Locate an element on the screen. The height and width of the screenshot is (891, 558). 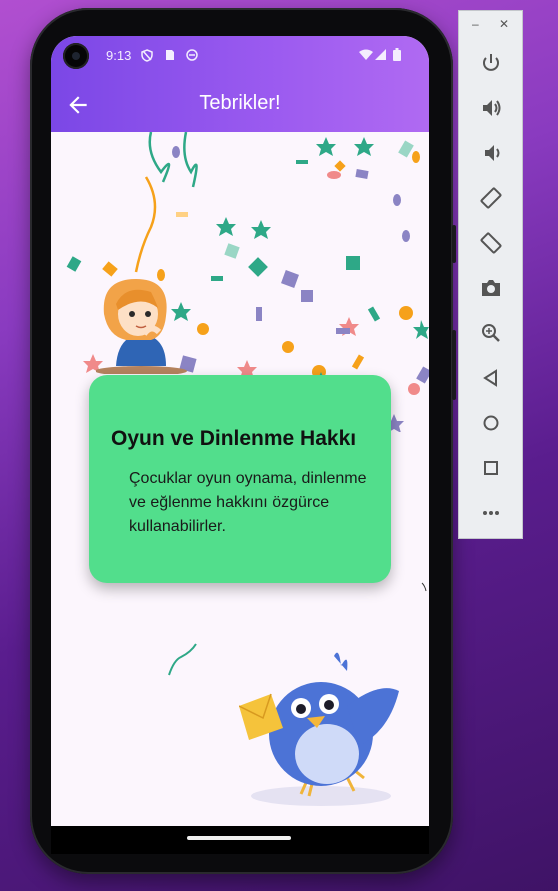
app-status-icon is located at coordinates (192, 55).